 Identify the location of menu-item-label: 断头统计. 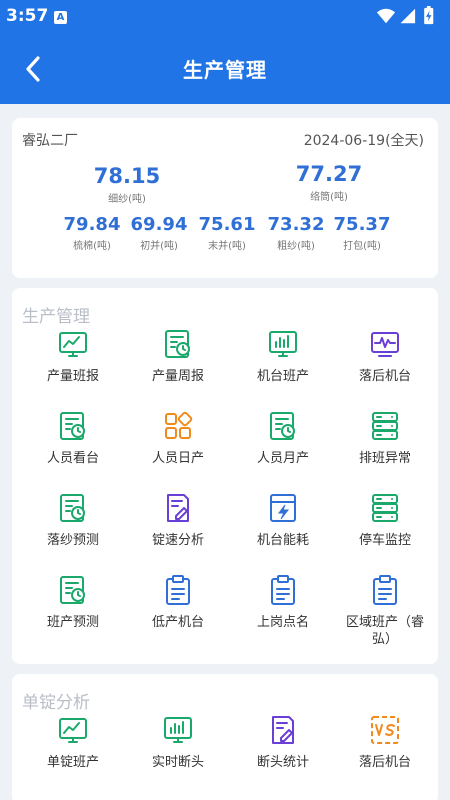
(282, 762).